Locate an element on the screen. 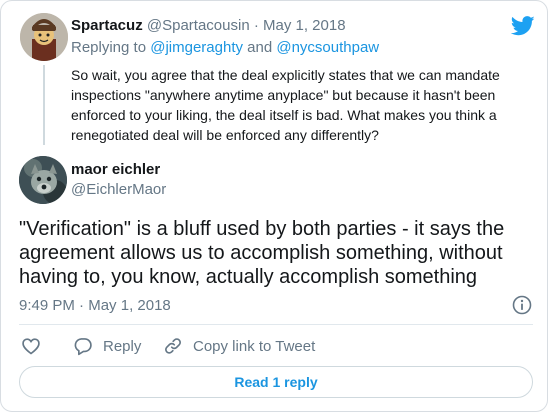  like-button is located at coordinates (31, 346).